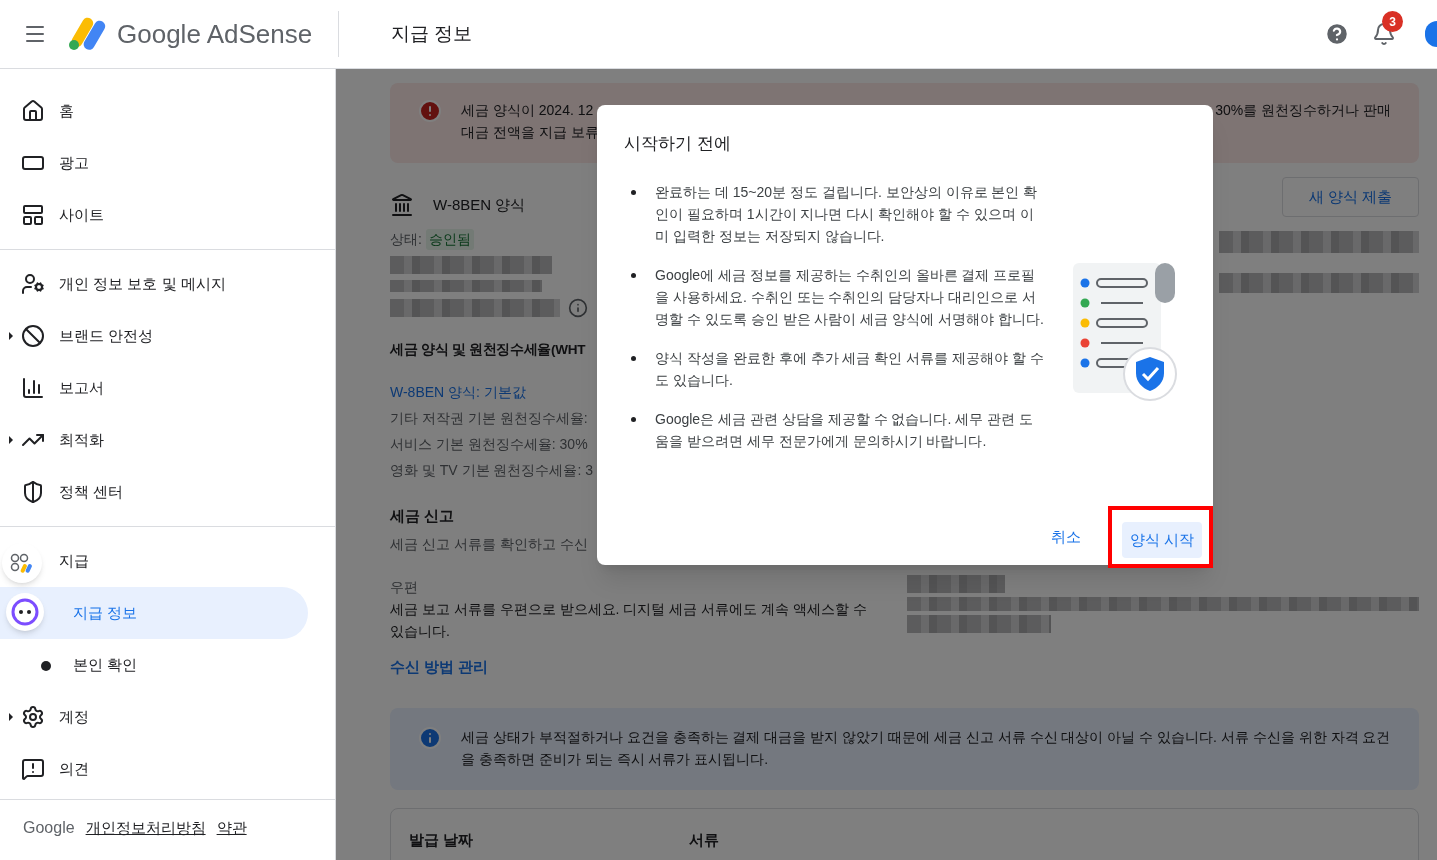 The width and height of the screenshot is (1437, 860). Describe the element at coordinates (33, 492) in the screenshot. I see `shield-icon` at that location.